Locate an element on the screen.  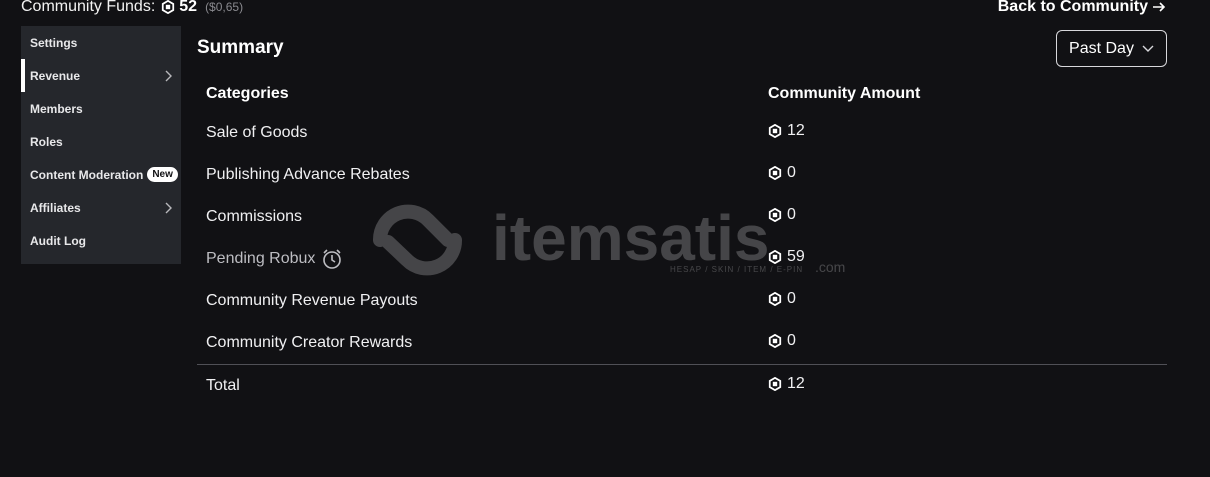
row-category-label: Community Creator Rewards is located at coordinates (309, 342).